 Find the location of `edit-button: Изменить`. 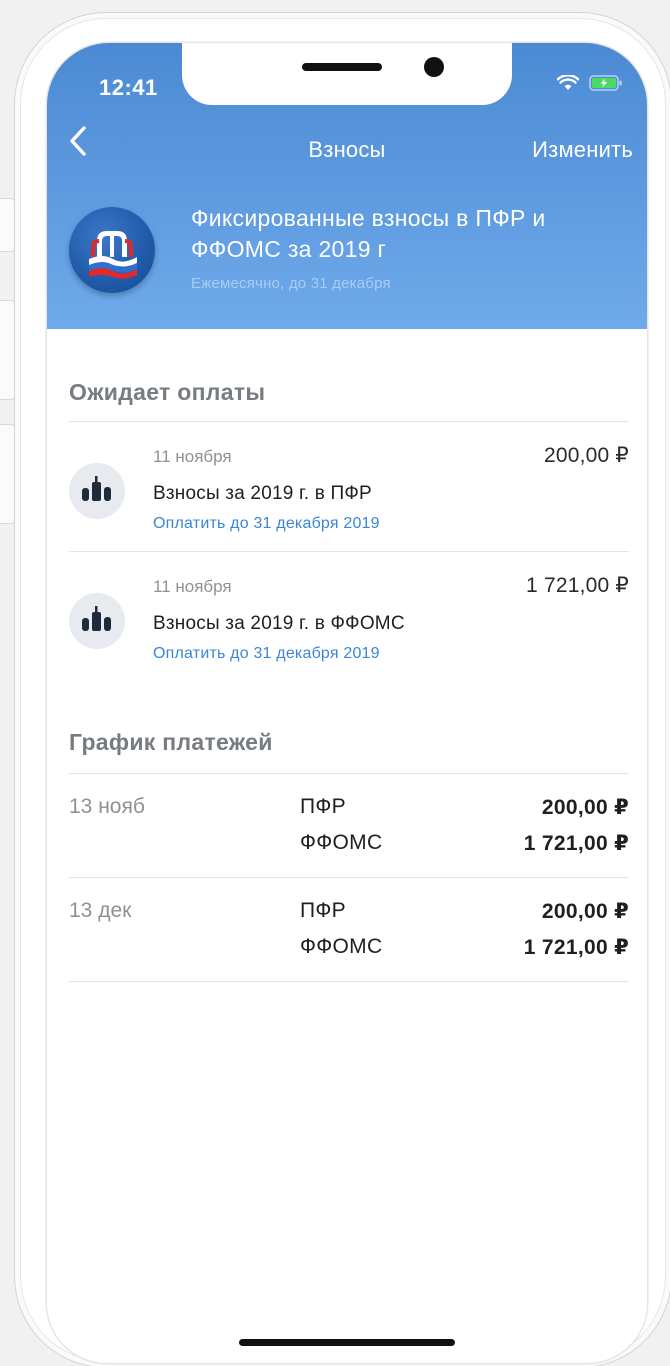

edit-button: Изменить is located at coordinates (582, 150).